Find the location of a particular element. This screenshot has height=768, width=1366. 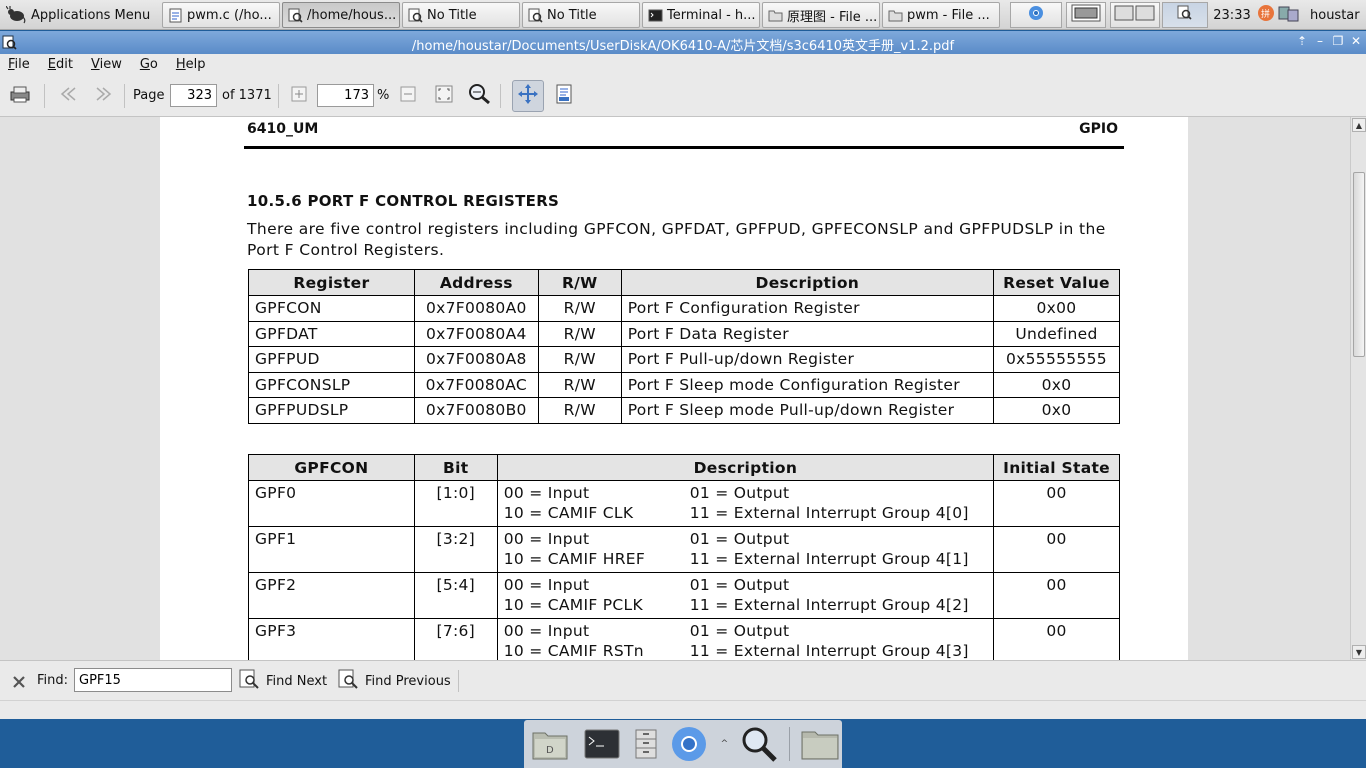

workspace-icon is located at coordinates (1086, 15).